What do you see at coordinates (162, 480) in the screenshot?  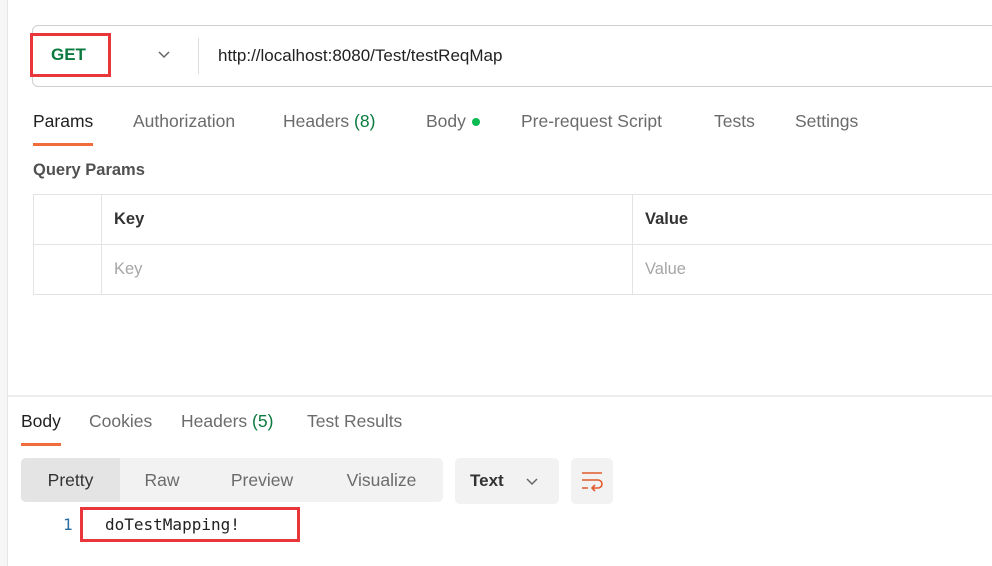 I see `view-raw: Raw` at bounding box center [162, 480].